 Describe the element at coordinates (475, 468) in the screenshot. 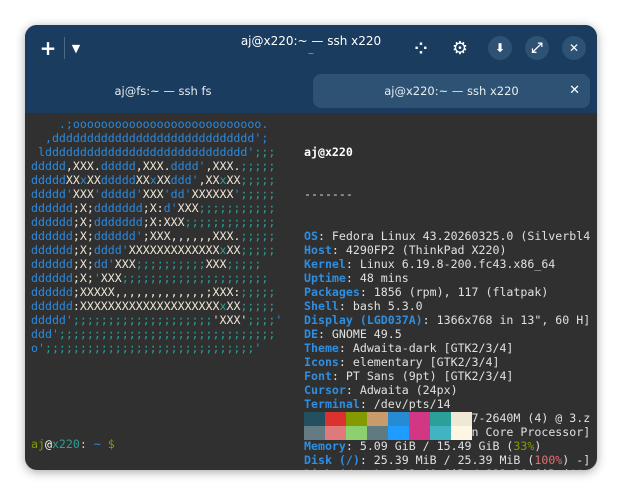

I see `info-value: : 592.40 GiB / 892.28 GiB (` at that location.